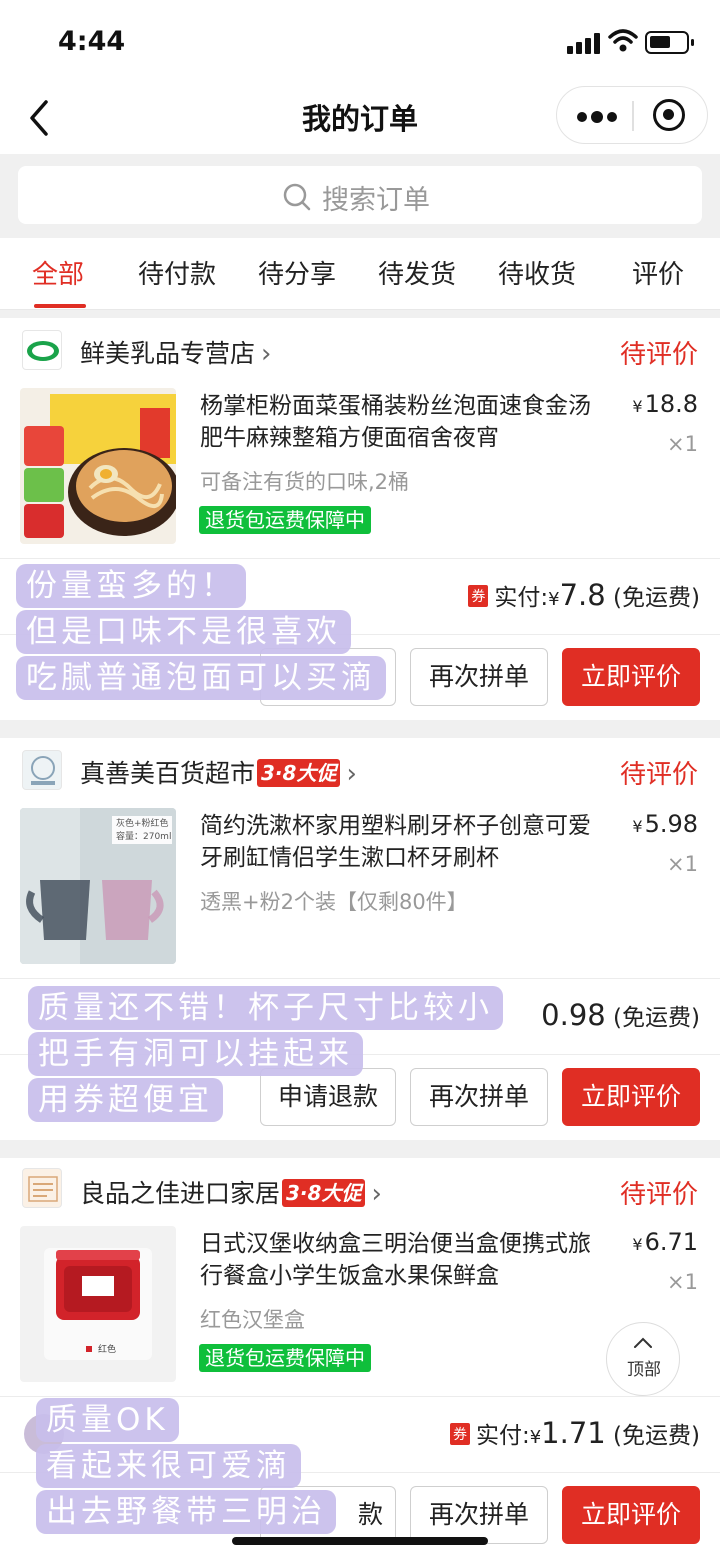 The image size is (720, 1558). What do you see at coordinates (60, 306) in the screenshot?
I see `active-tab-indicator` at bounding box center [60, 306].